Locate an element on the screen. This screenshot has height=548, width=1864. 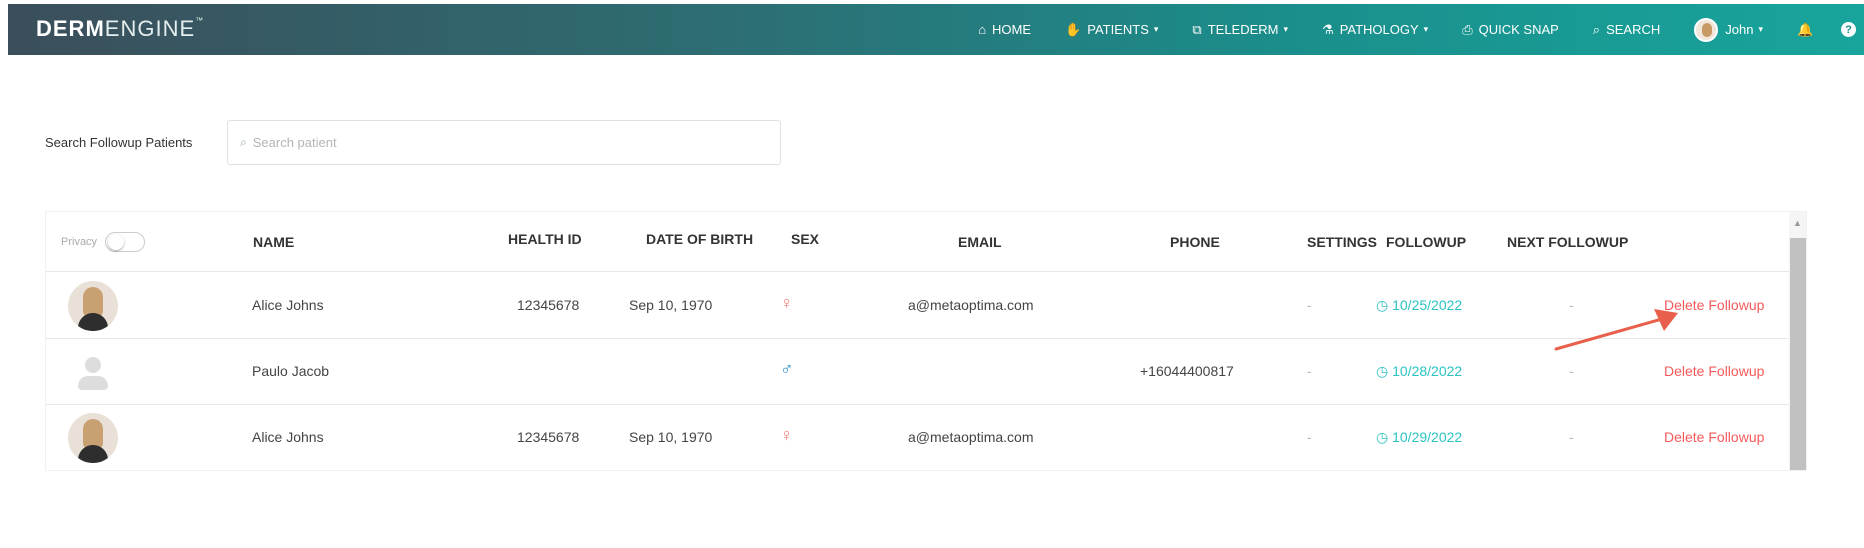
patients-icon: ✋ is located at coordinates (1073, 29).